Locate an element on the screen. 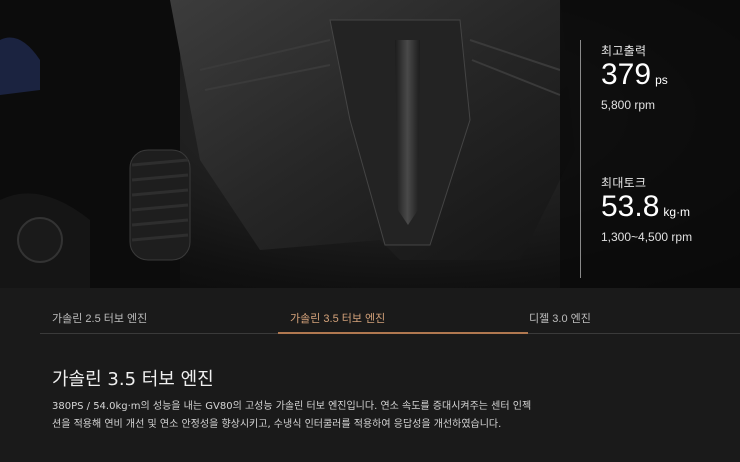 The image size is (740, 462). engine-tabs: 가솔린 2.5 터보 엔진 가솔린 3.5 터보 엔진 디젤 3.0 엔진 is located at coordinates (390, 322).